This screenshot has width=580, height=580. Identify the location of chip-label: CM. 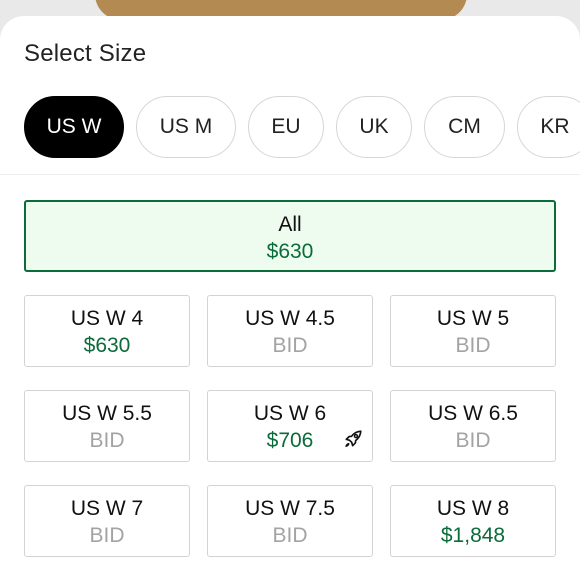
(464, 126).